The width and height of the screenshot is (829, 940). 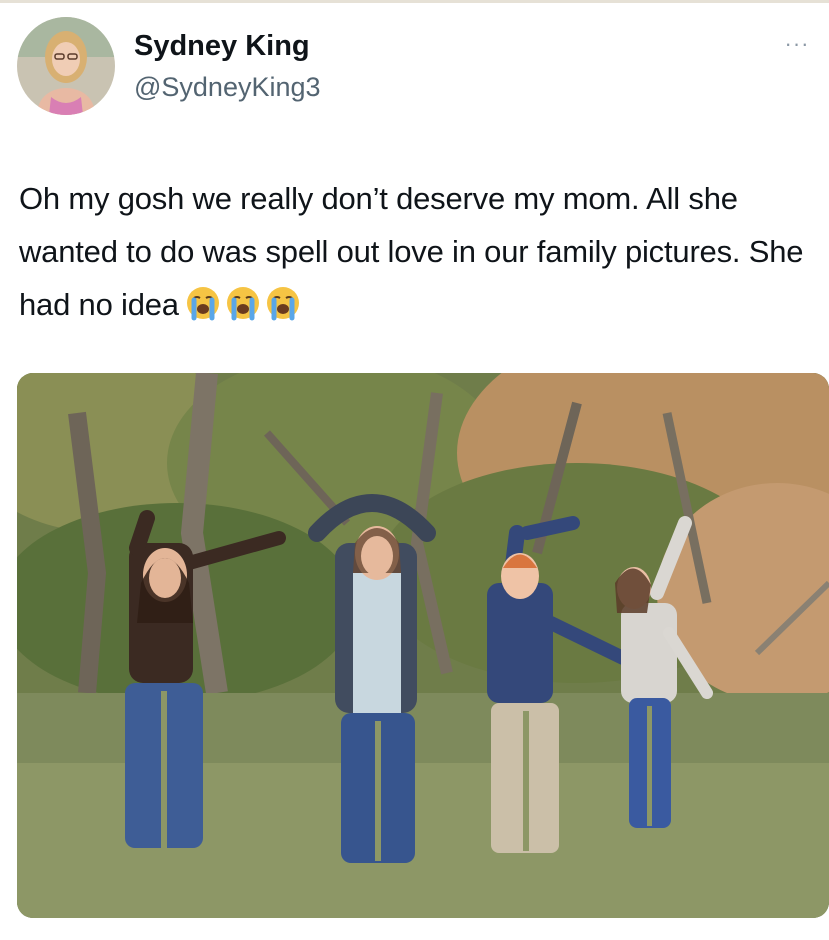 What do you see at coordinates (797, 44) in the screenshot?
I see `more-options-button: ···` at bounding box center [797, 44].